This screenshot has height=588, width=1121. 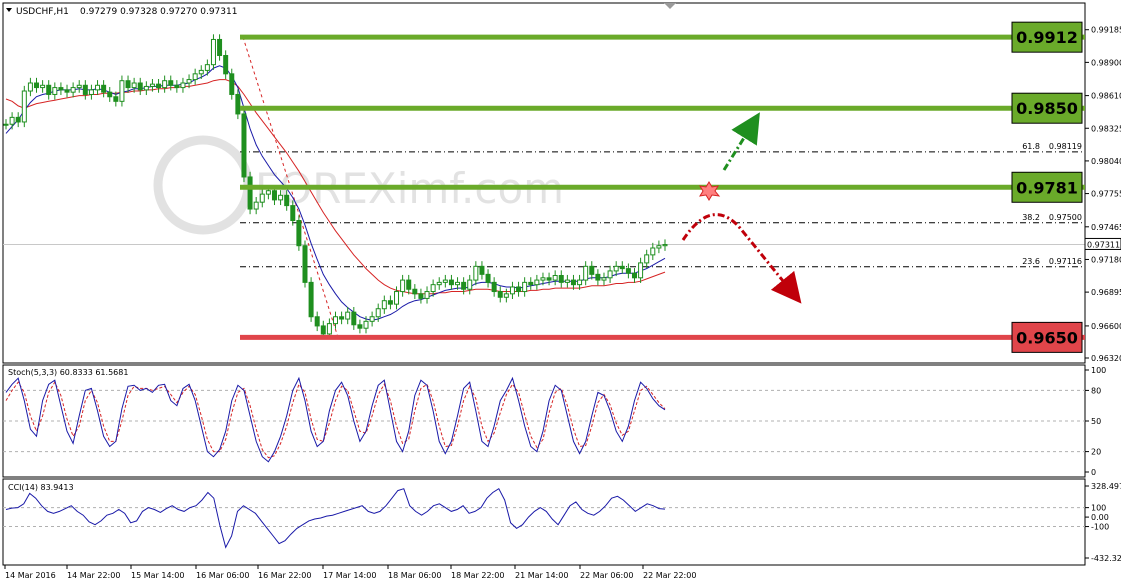 What do you see at coordinates (541, 575) in the screenshot?
I see `time-axis-label: 21 Mar 14:00` at bounding box center [541, 575].